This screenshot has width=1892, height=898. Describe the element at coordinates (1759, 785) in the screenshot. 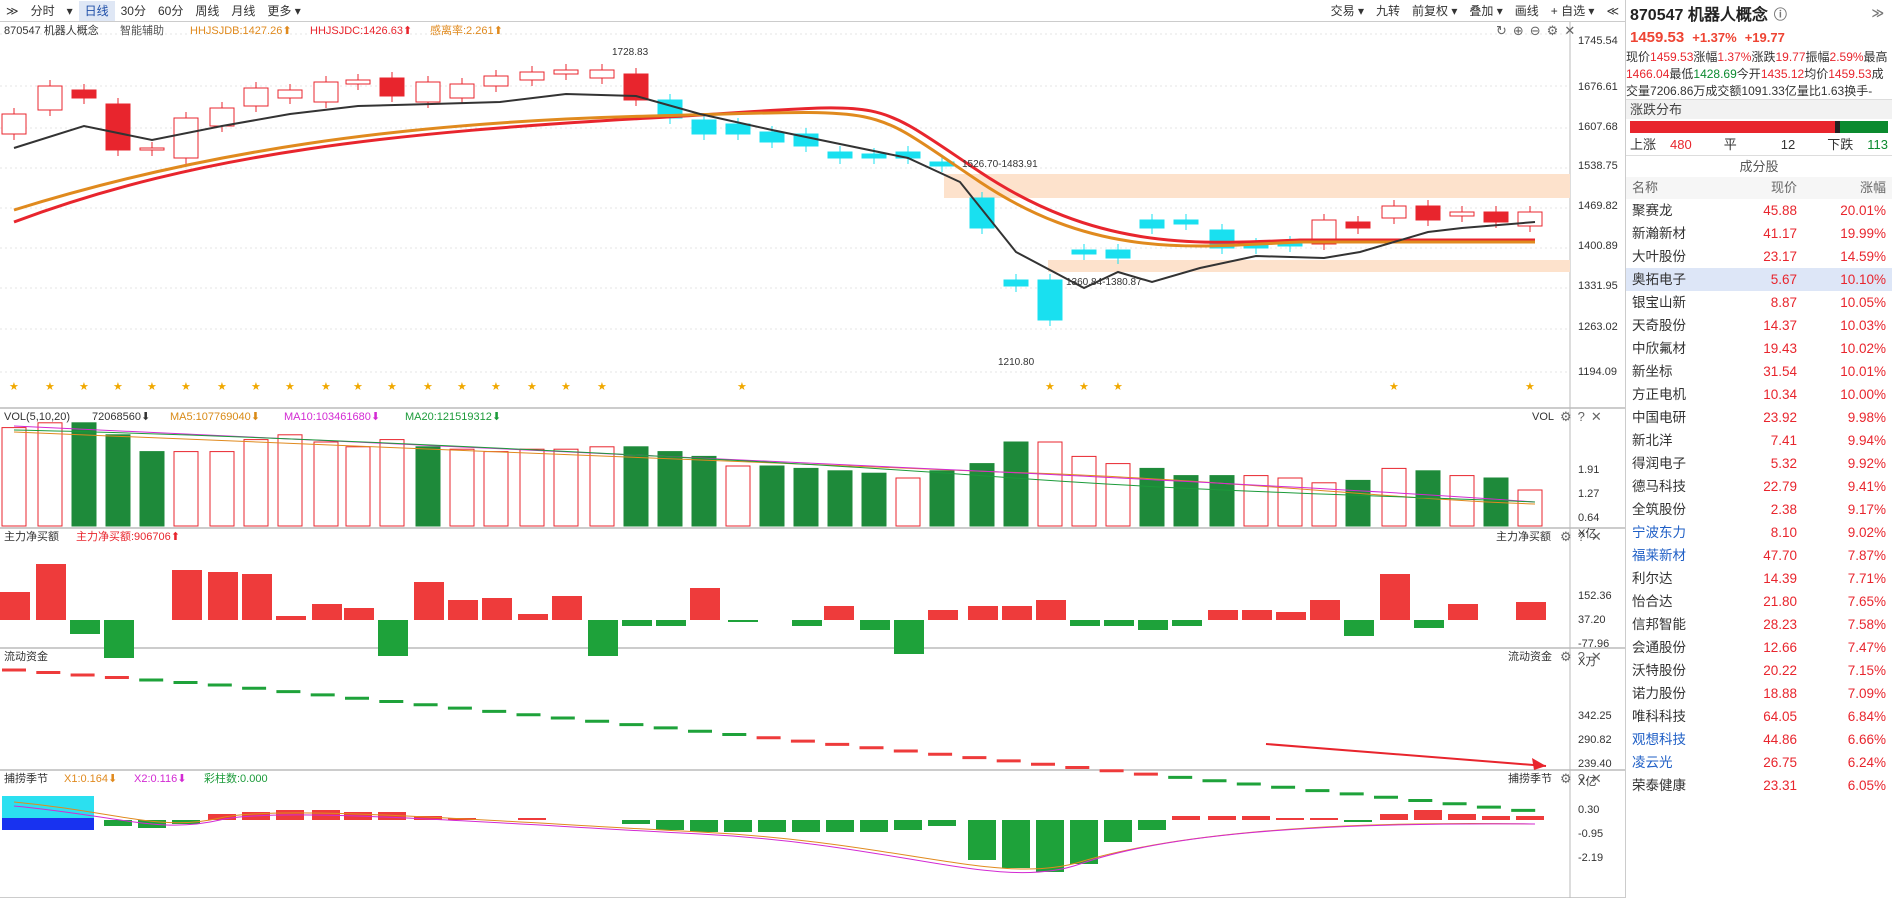

I see `constituent-row: 荣泰健康 23.31 6.05%` at that location.